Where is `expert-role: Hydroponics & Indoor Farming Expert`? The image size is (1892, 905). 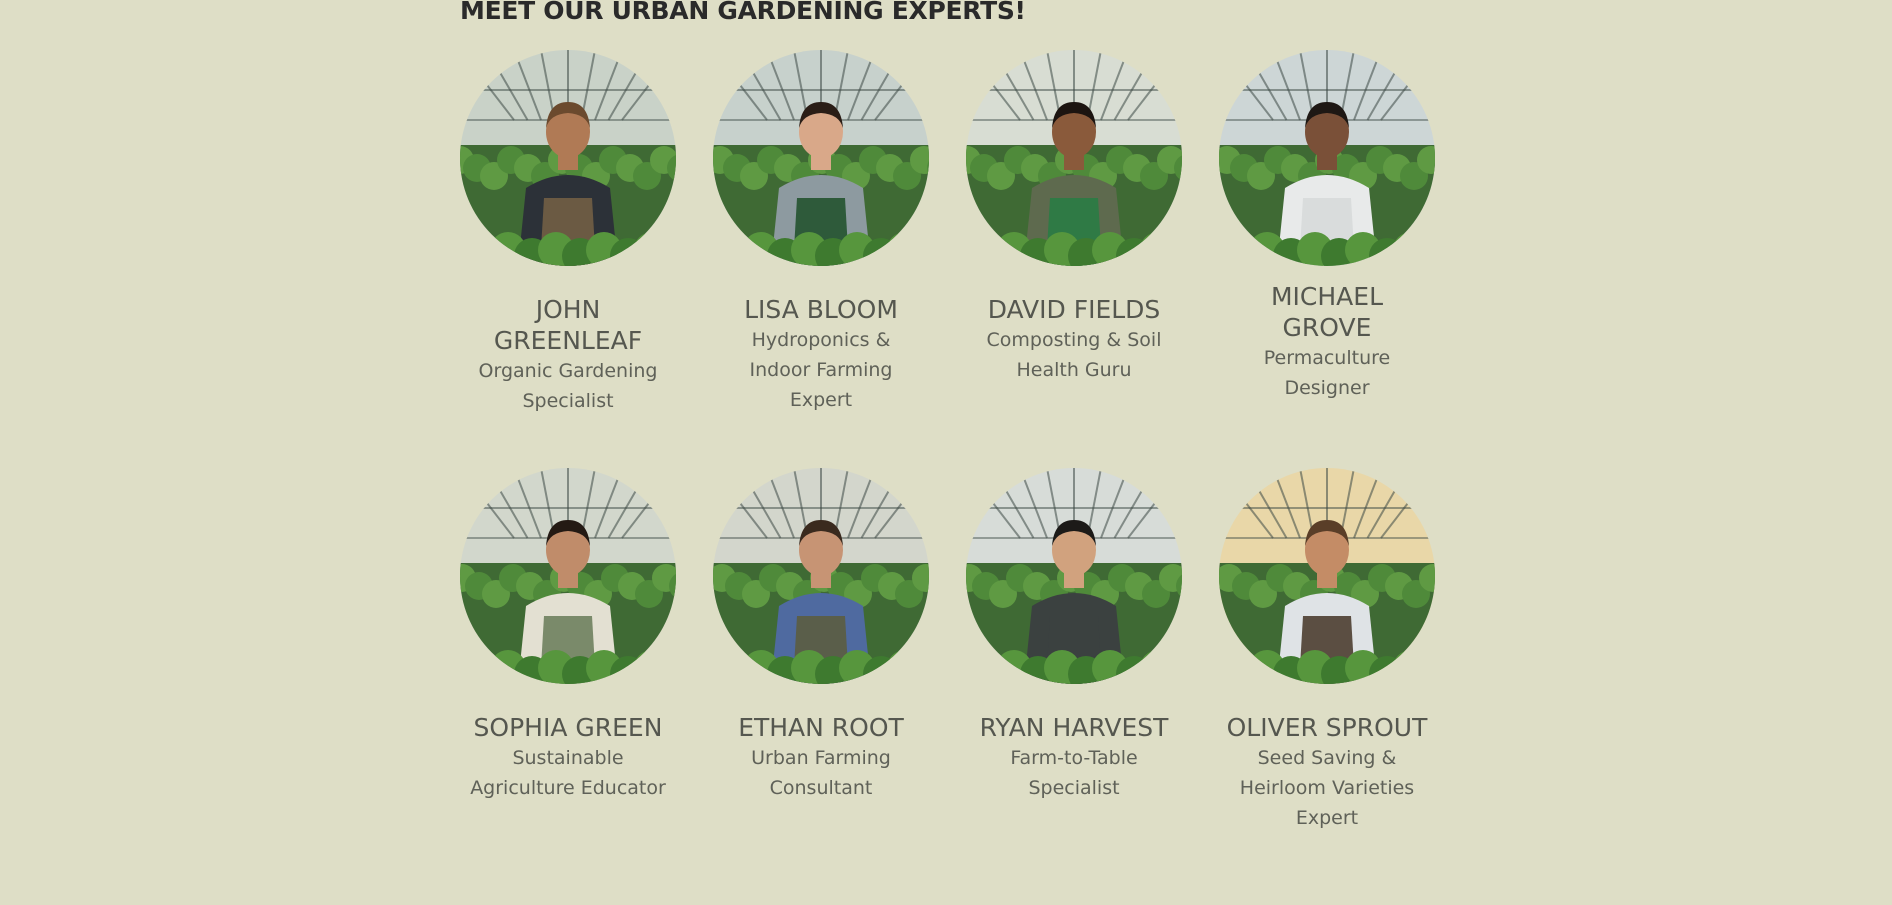
expert-role: Hydroponics & Indoor Farming Expert is located at coordinates (821, 370).